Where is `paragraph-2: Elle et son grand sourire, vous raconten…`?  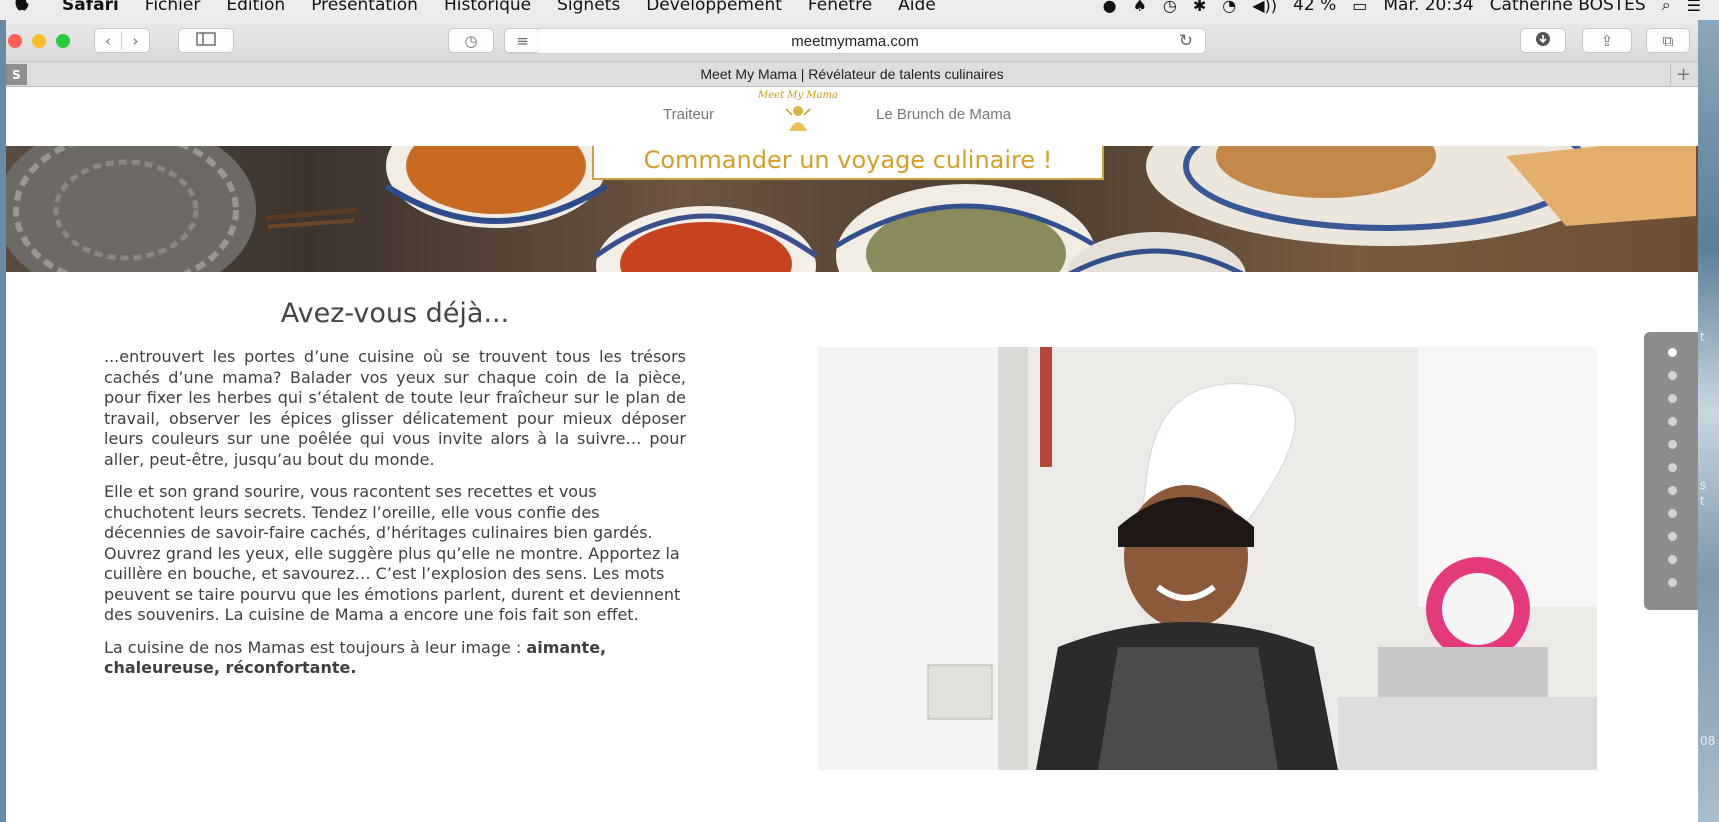
paragraph-2: Elle et son grand sourire, vous raconten… is located at coordinates (392, 553).